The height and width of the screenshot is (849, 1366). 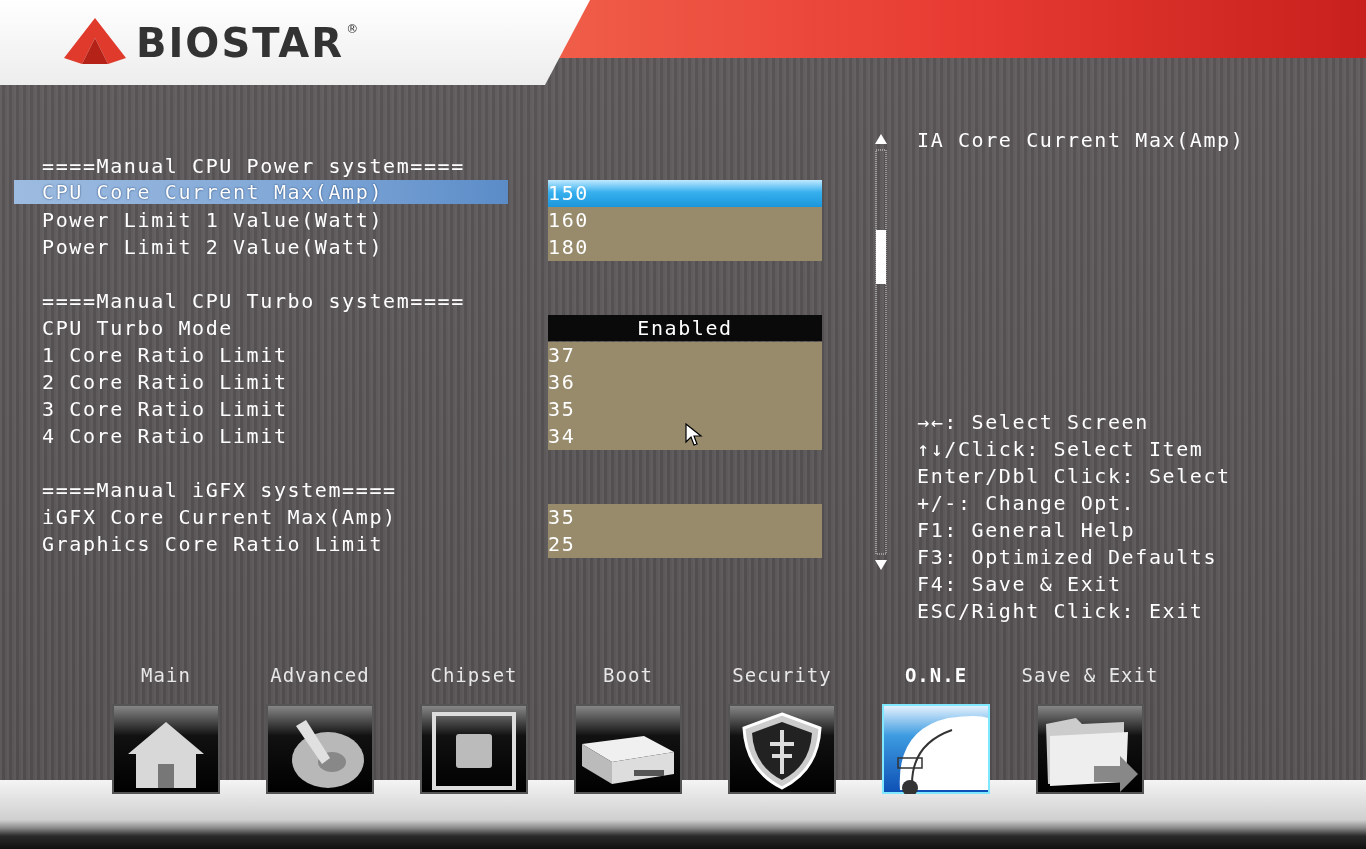 What do you see at coordinates (685, 544) in the screenshot?
I see `value-field: 25` at bounding box center [685, 544].